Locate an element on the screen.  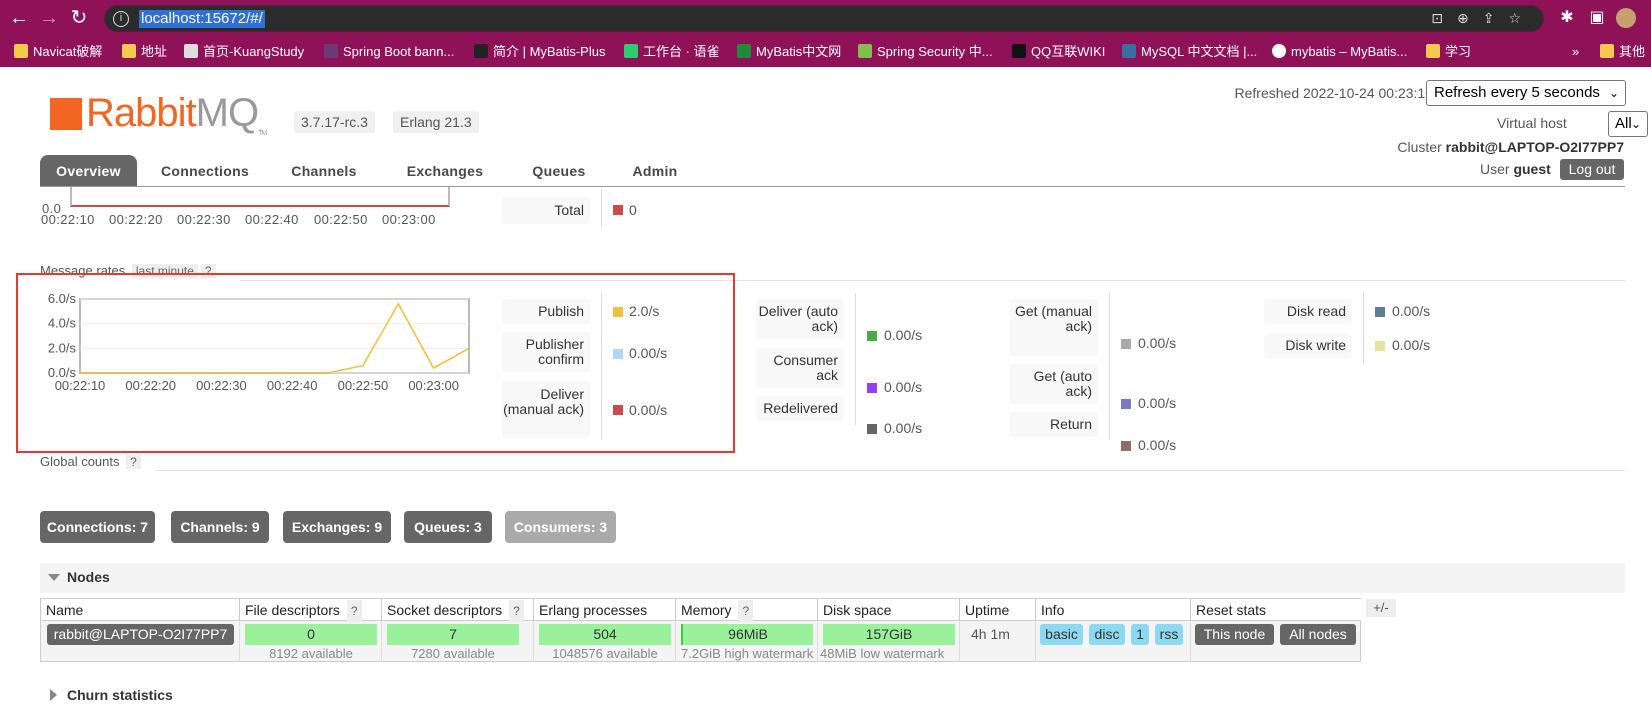
stat-label-deliver-auto-ack: Deliver (auto ack) is located at coordinates (800, 319).